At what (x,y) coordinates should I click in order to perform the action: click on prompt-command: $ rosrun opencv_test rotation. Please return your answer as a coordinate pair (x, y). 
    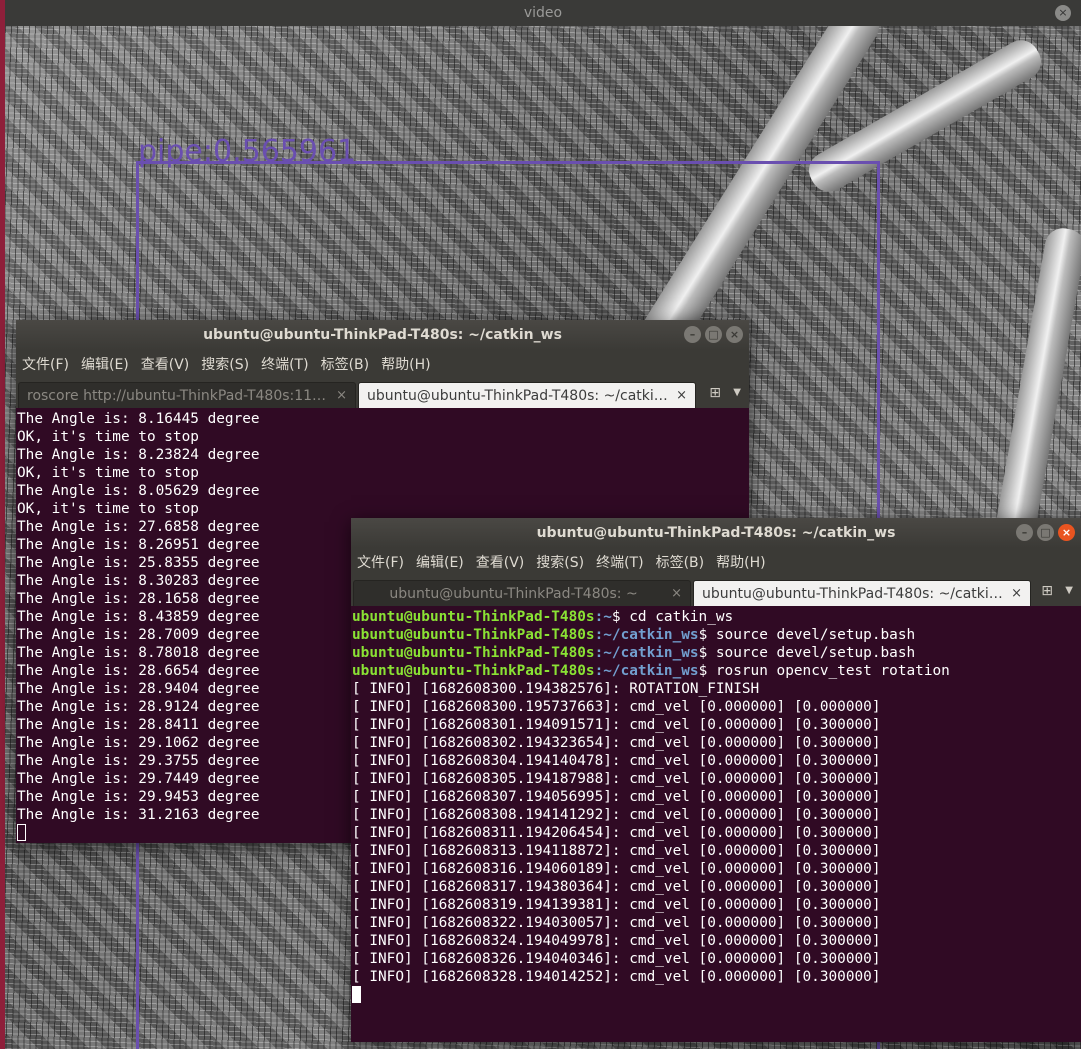
    Looking at the image, I should click on (824, 671).